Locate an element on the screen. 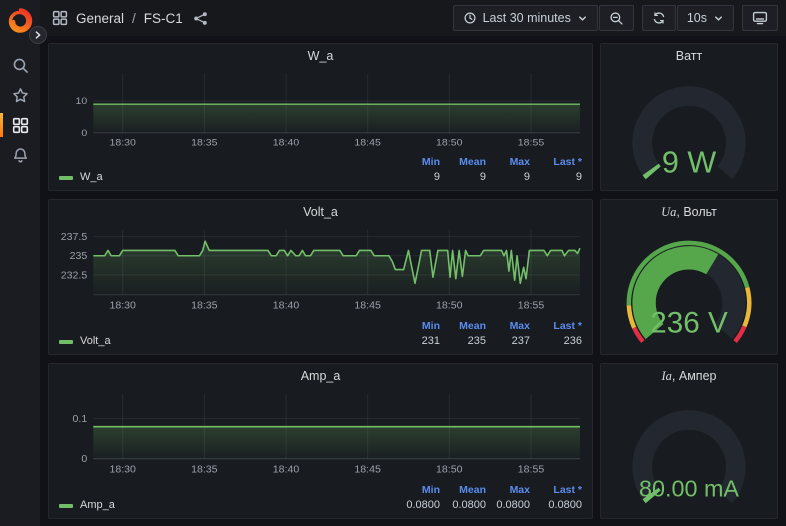 The width and height of the screenshot is (786, 526). series-name: Volt_a is located at coordinates (95, 341).